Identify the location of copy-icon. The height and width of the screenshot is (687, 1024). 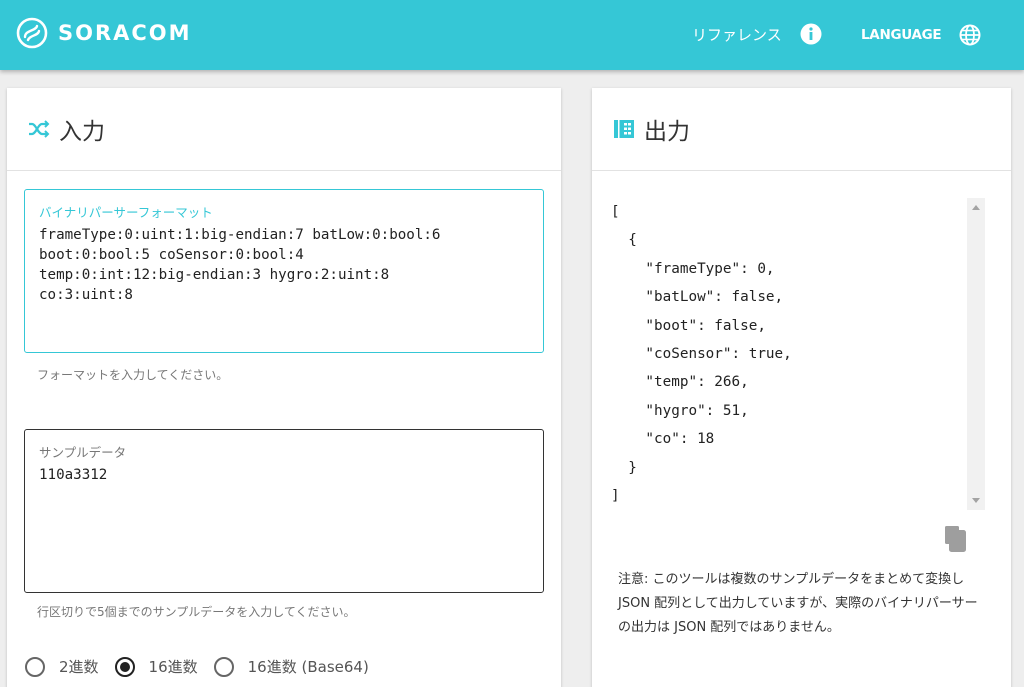
(956, 539).